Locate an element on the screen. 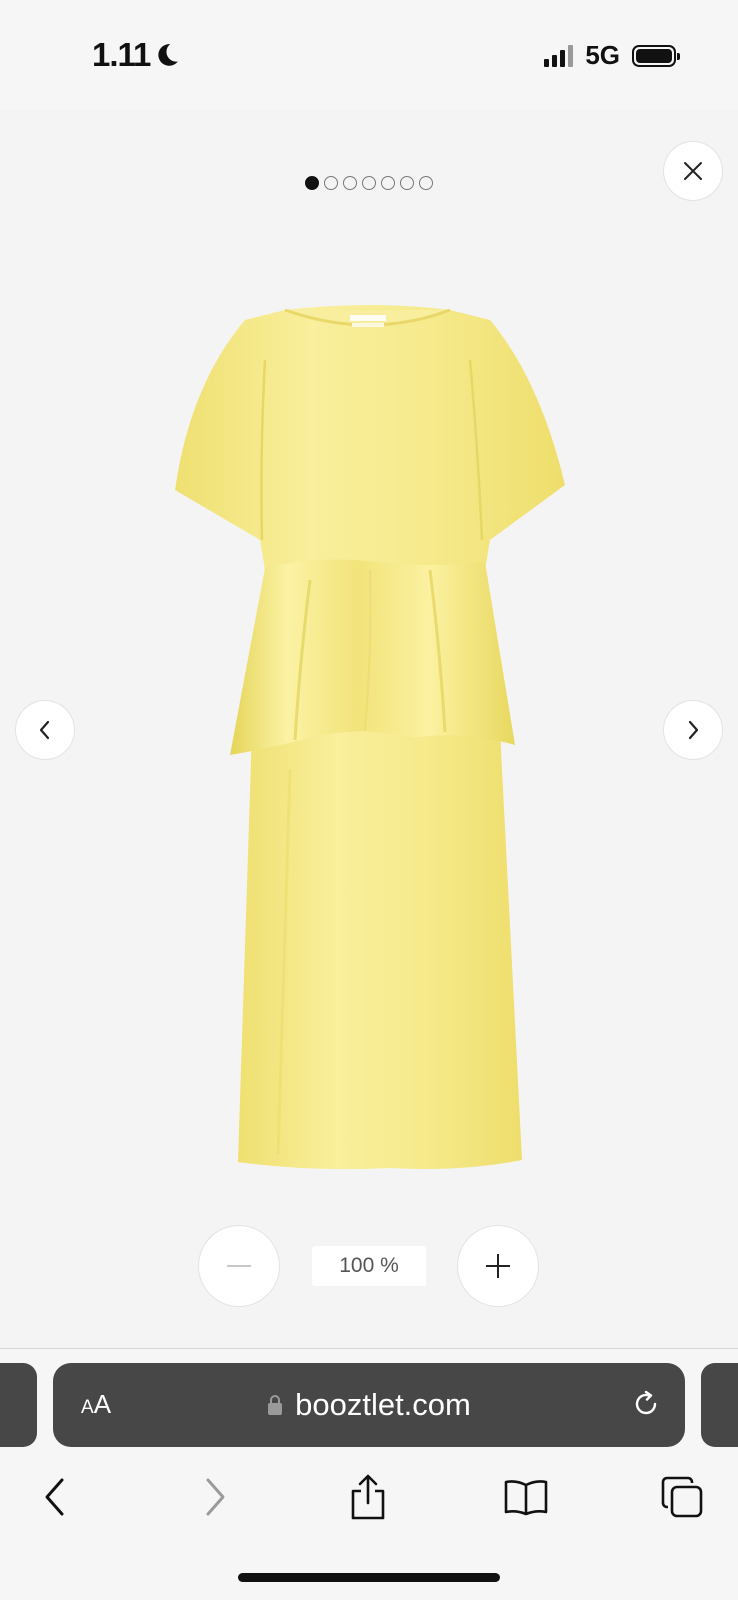 This screenshot has height=1600, width=738. clock-text: 1.11 is located at coordinates (121, 54).